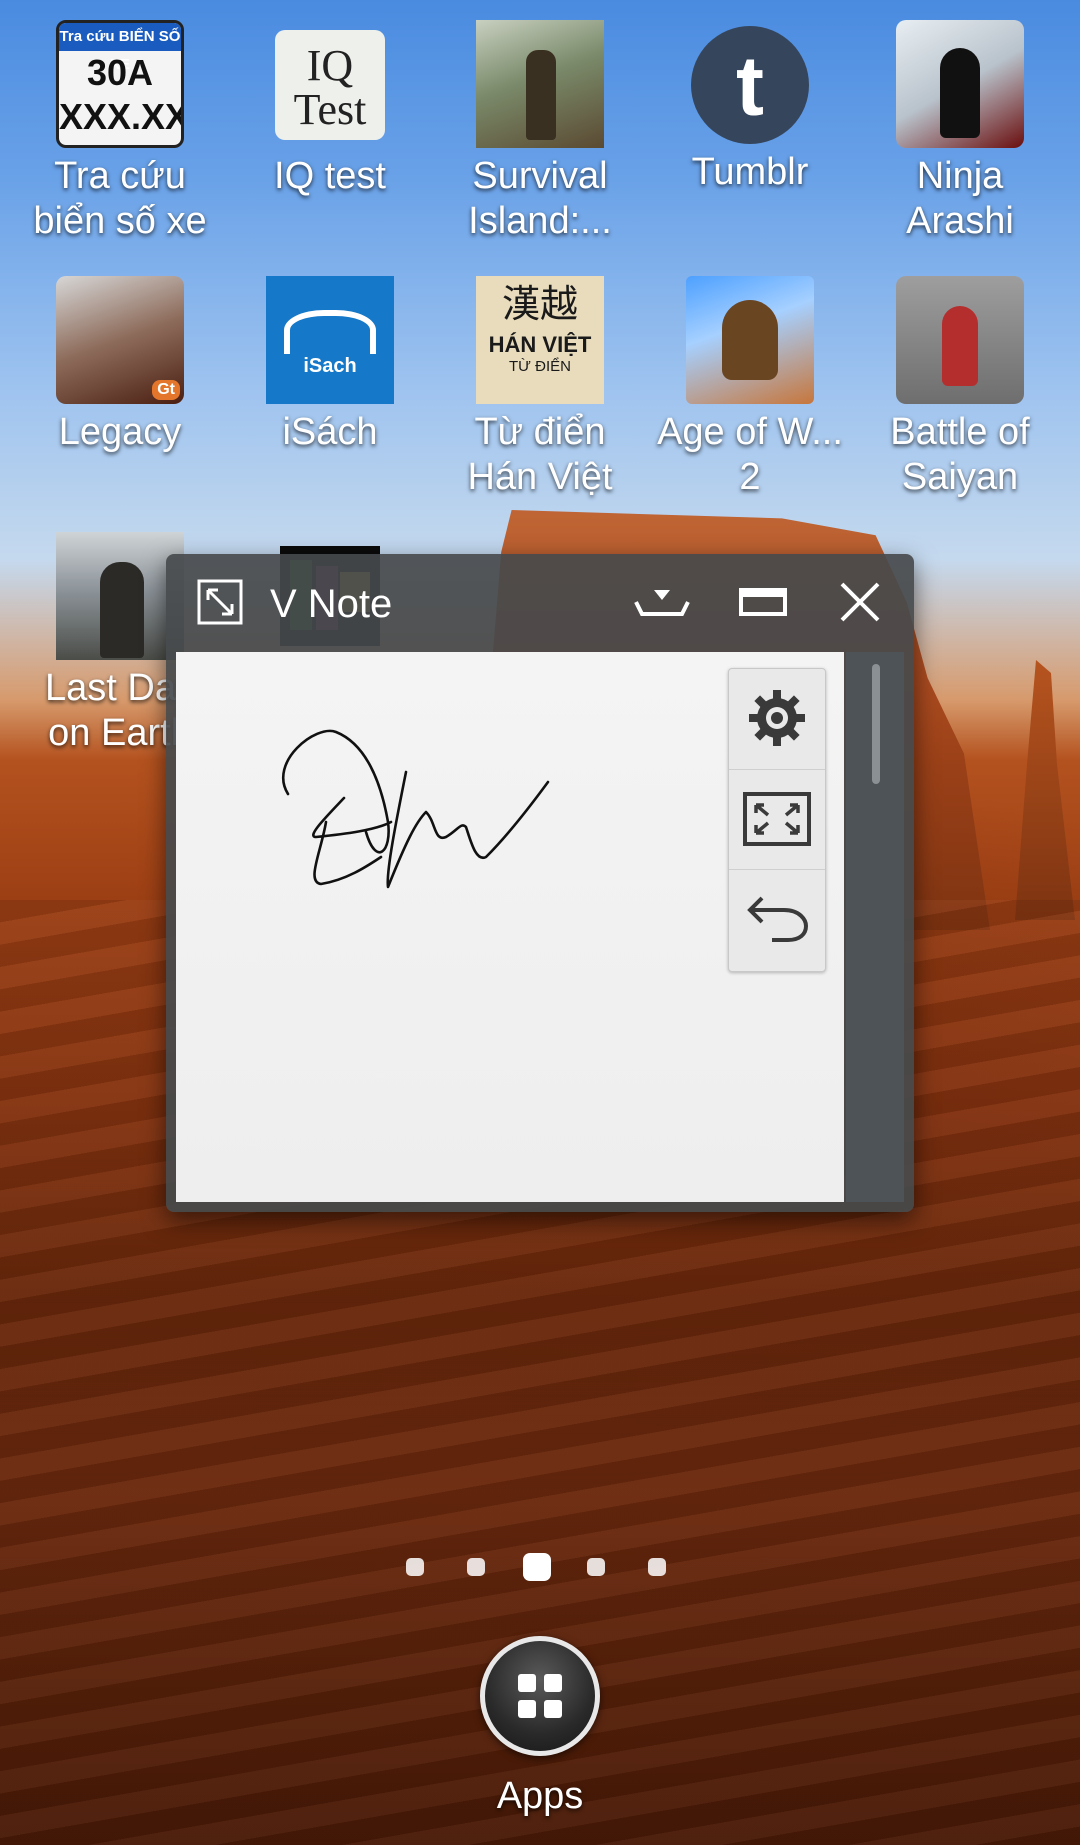  I want to click on han-viet-dictionary-icon: 漢越 HÁN VIỆT TỪ ĐIỂN, so click(540, 340).